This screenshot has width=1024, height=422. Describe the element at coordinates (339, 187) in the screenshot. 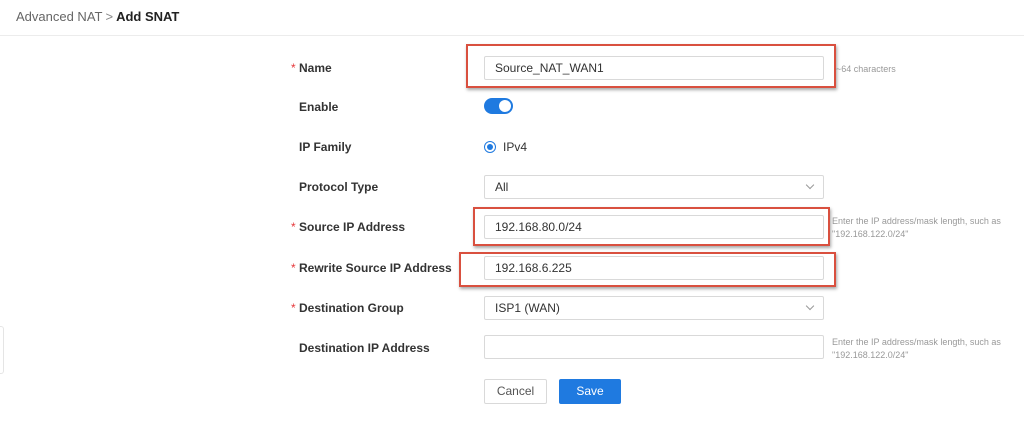

I see `protocol-type-label: Protocol Type` at that location.